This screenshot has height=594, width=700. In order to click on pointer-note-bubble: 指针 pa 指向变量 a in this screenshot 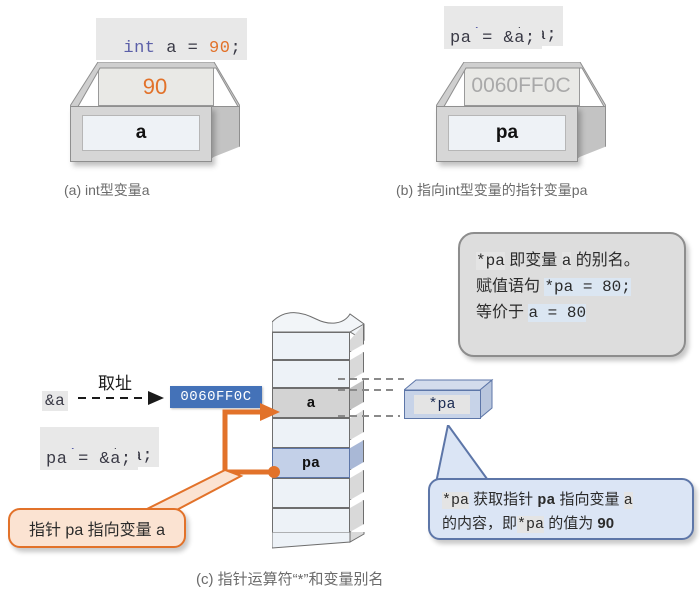, I will do `click(97, 528)`.